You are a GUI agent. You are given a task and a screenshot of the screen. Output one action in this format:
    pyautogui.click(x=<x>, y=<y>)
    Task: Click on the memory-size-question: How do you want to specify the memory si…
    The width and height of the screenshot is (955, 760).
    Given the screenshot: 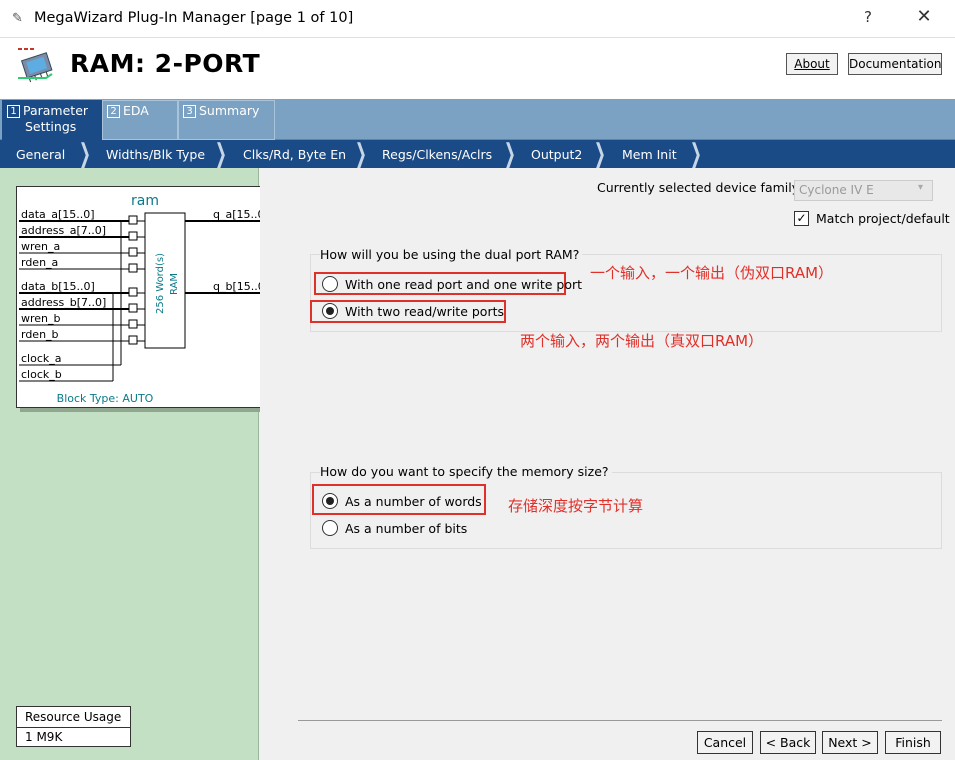 What is the action you would take?
    pyautogui.click(x=466, y=471)
    